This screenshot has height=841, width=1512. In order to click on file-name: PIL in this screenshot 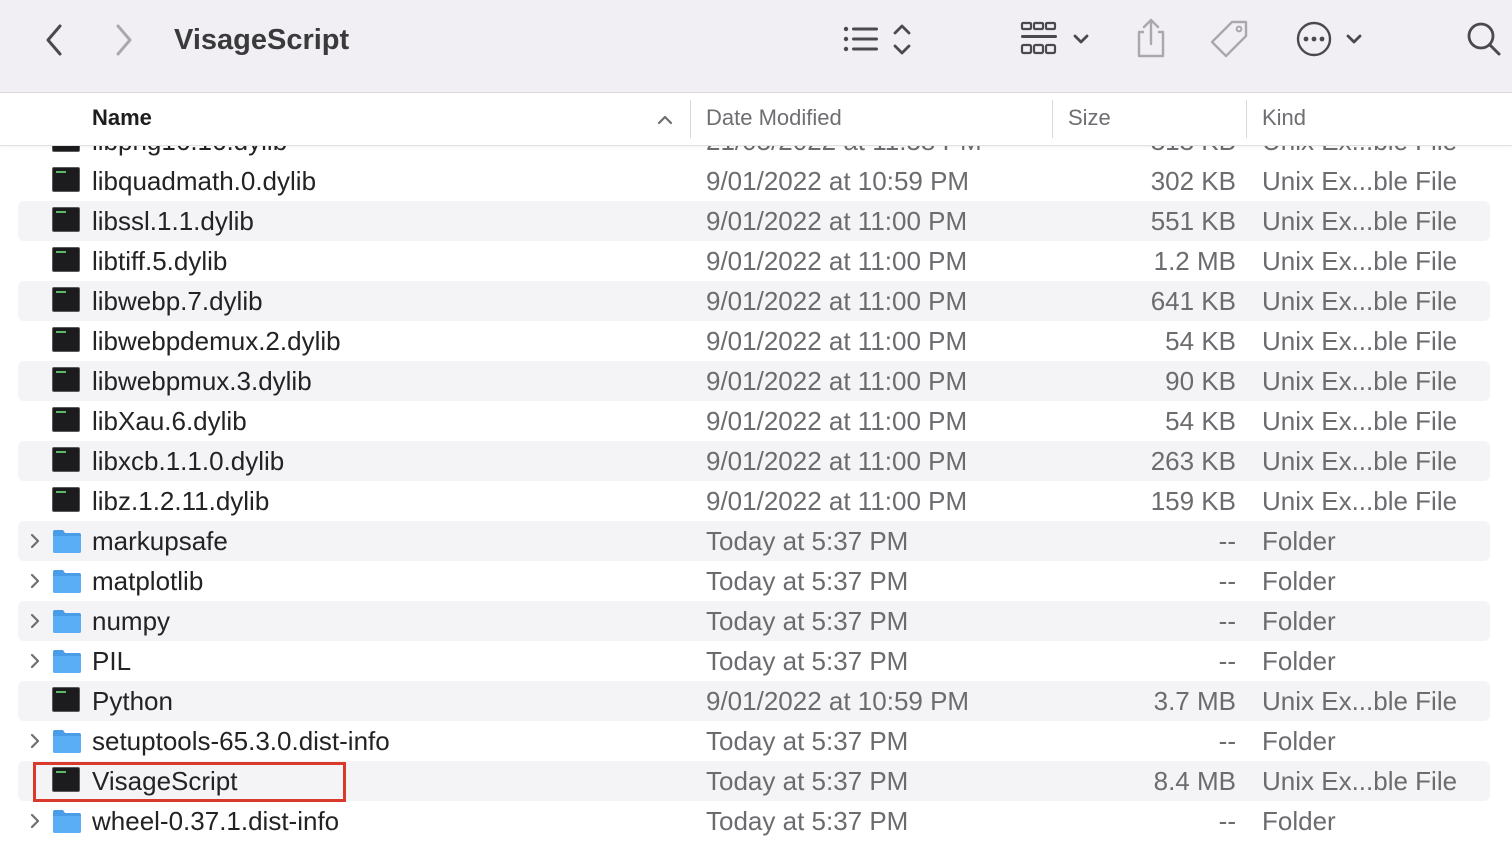, I will do `click(112, 661)`.